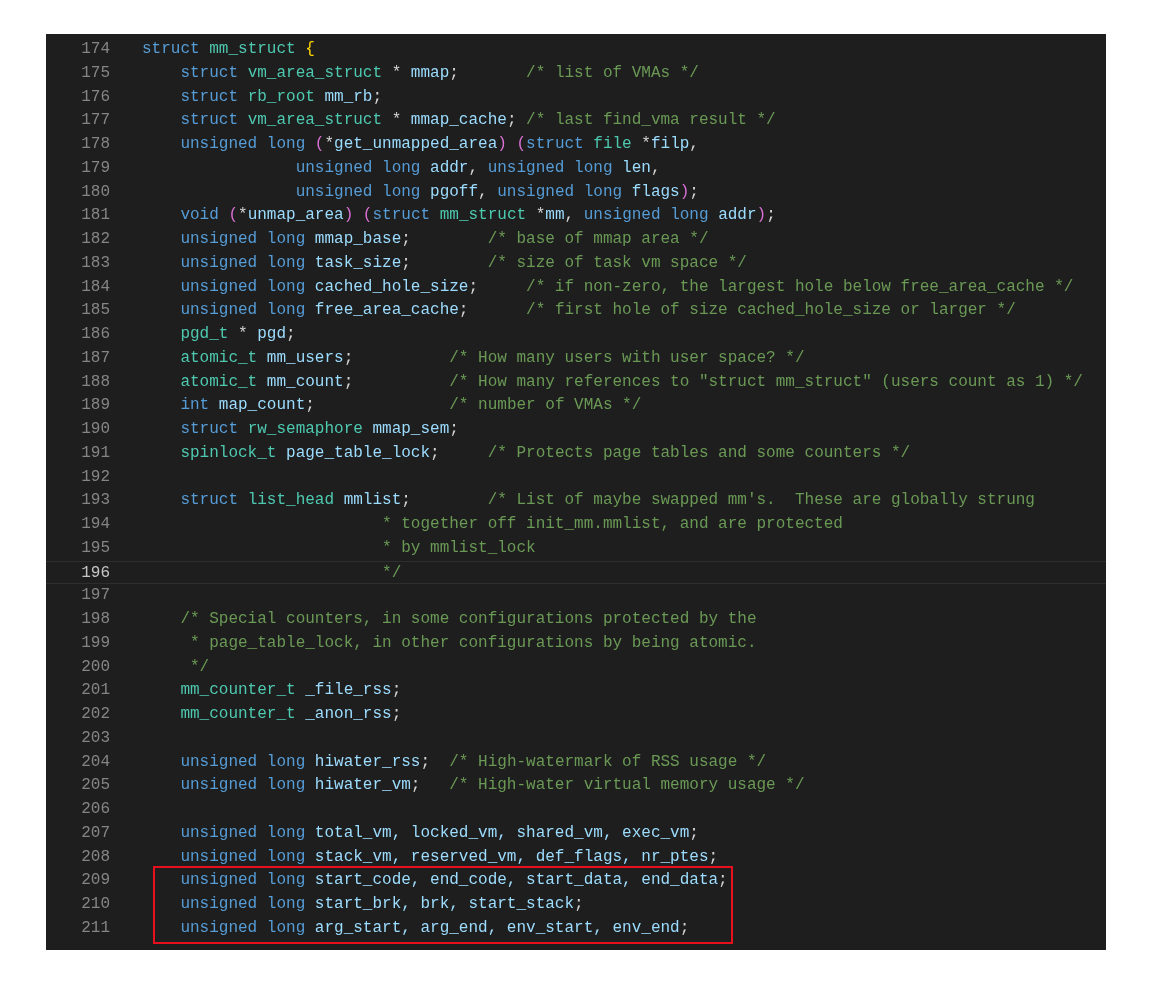 The width and height of the screenshot is (1150, 981). I want to click on code-line: mm_counter_t _anon_rss;, so click(290, 714).